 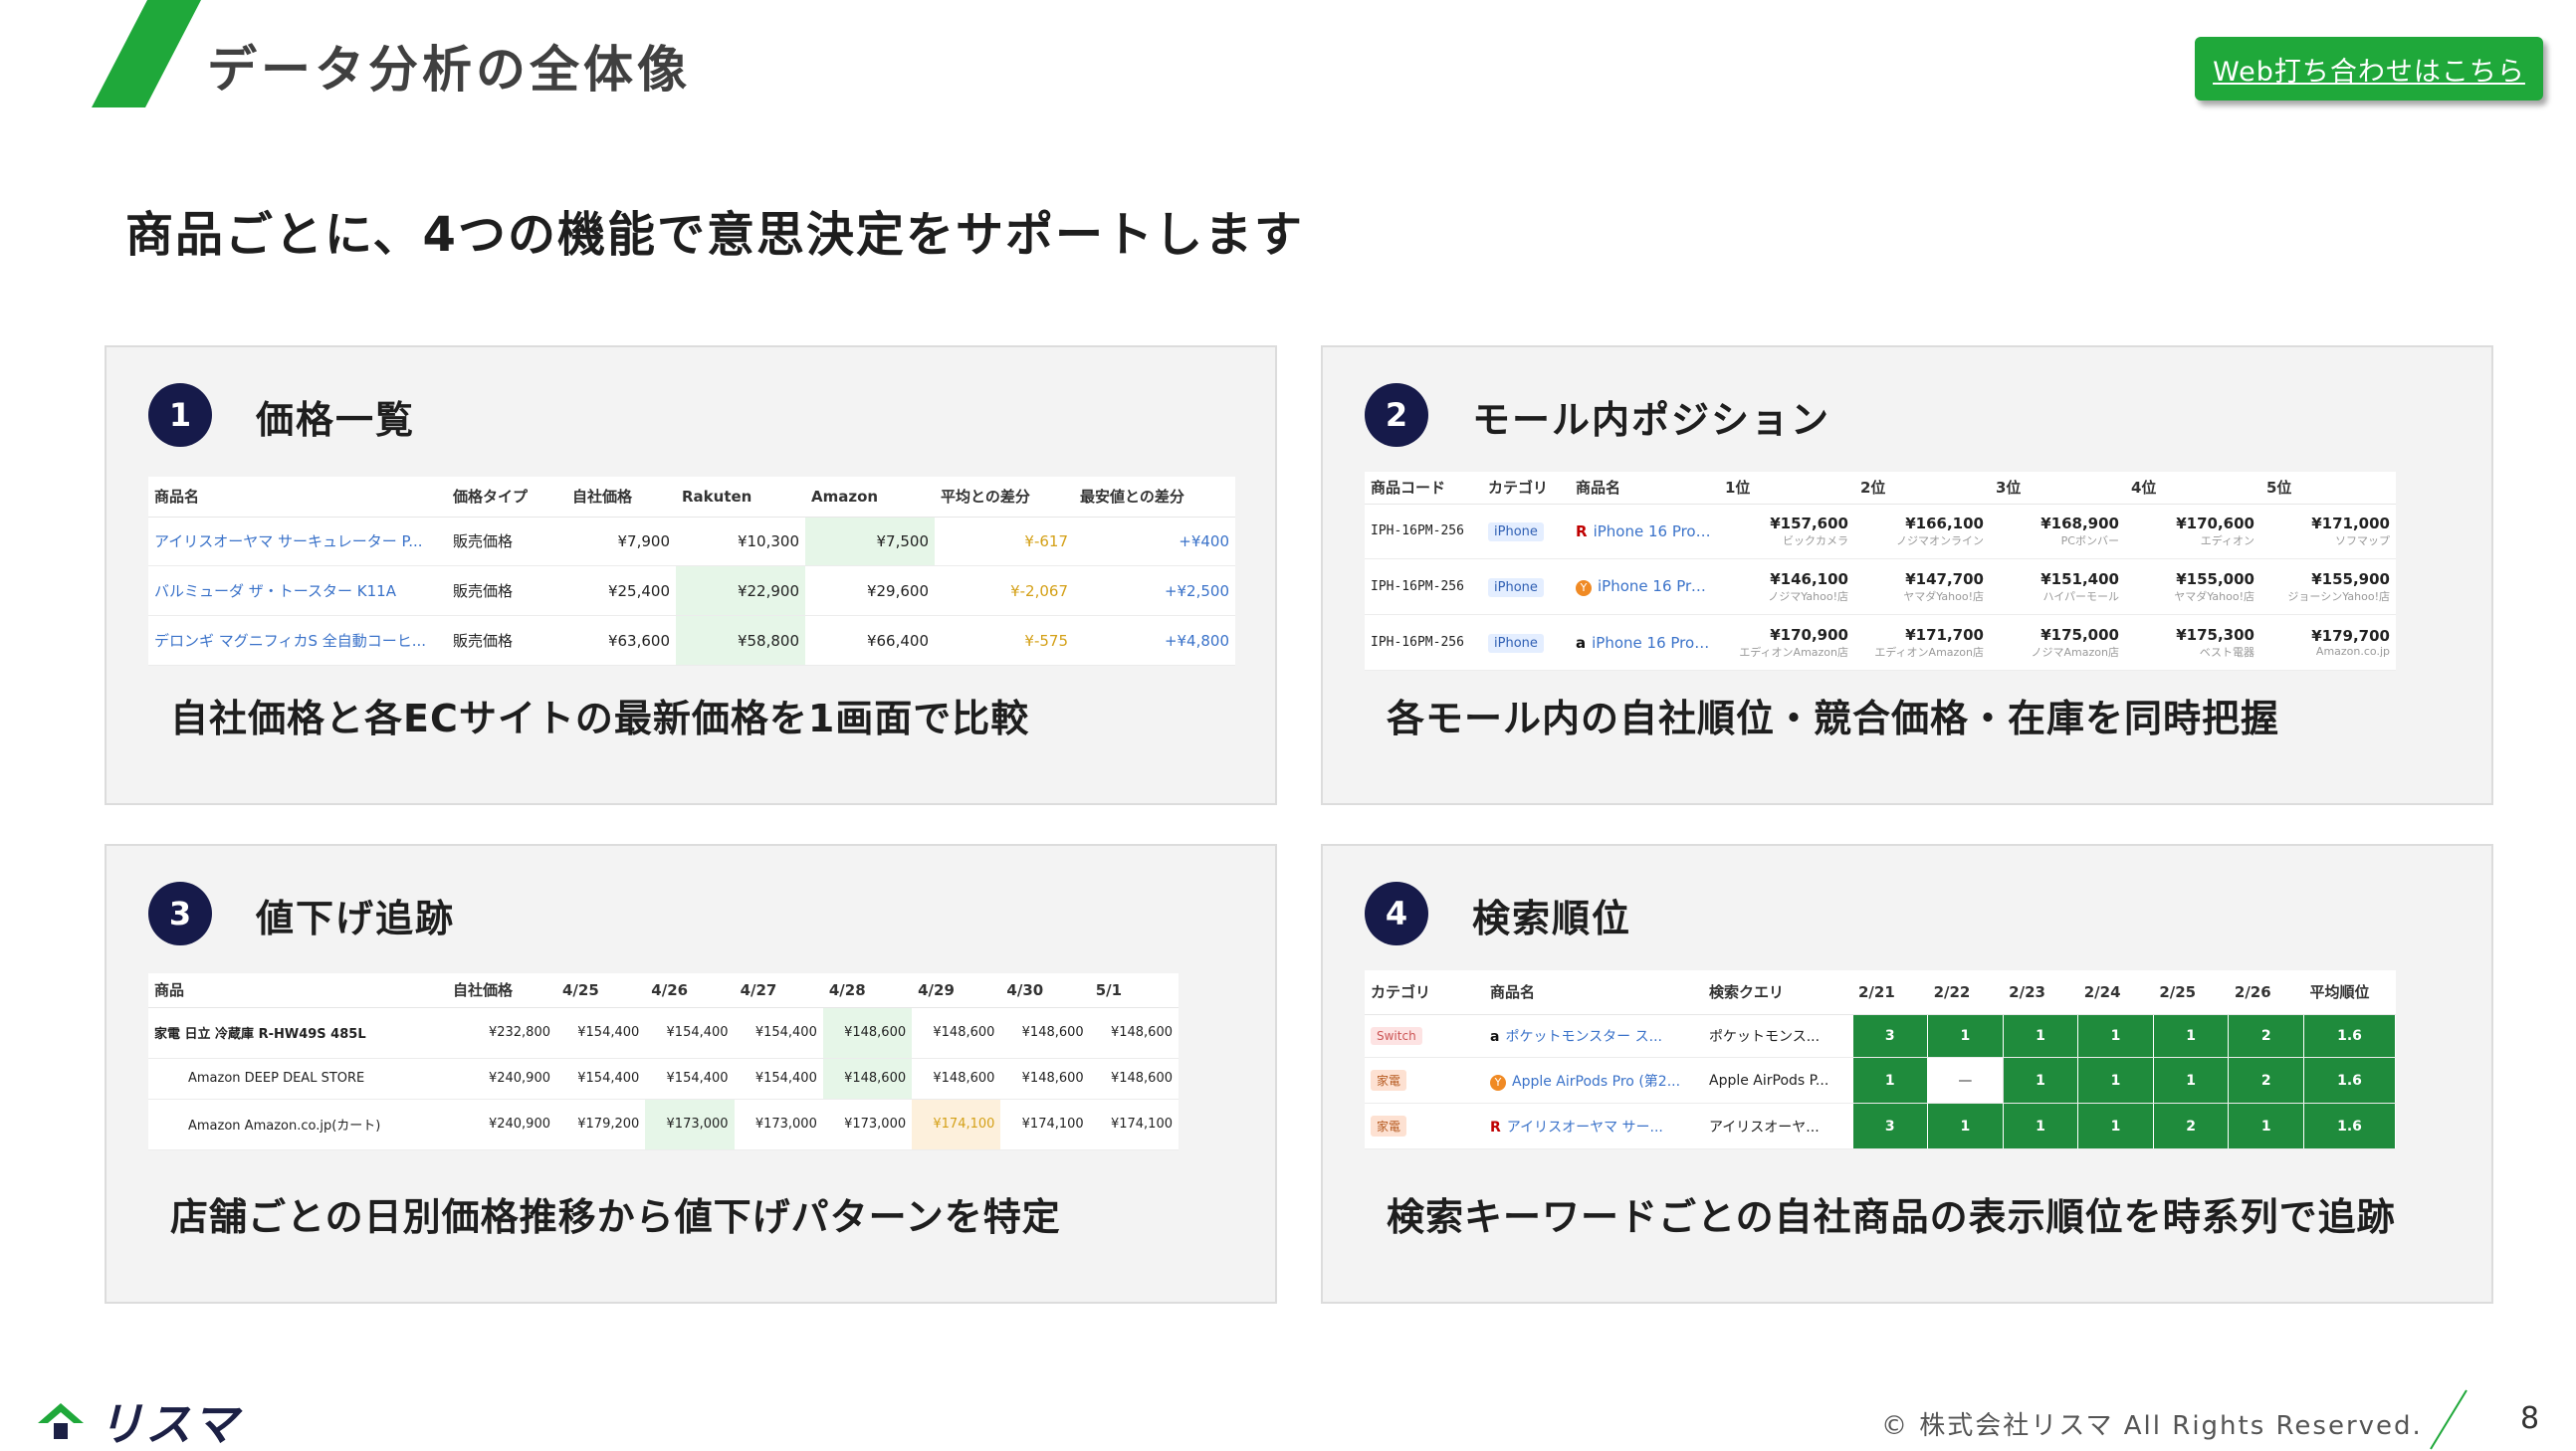 What do you see at coordinates (1154, 640) in the screenshot?
I see `min-diff: +¥4,800` at bounding box center [1154, 640].